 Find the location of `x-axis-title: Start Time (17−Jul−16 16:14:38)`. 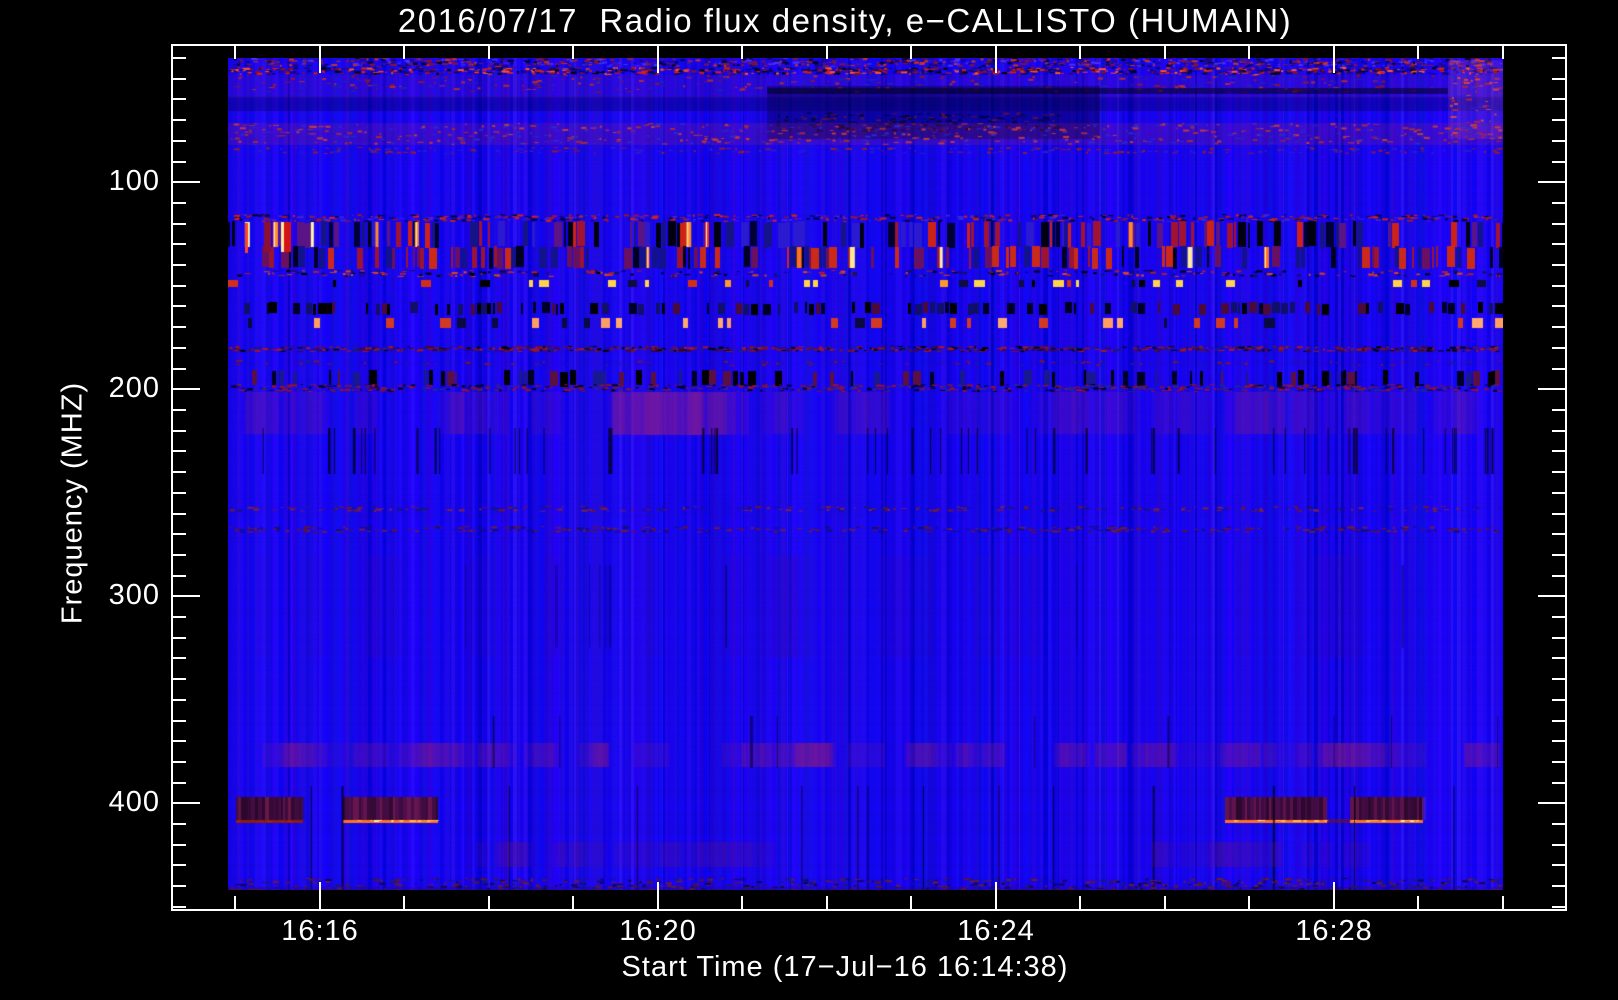

x-axis-title: Start Time (17−Jul−16 16:14:38) is located at coordinates (845, 967).